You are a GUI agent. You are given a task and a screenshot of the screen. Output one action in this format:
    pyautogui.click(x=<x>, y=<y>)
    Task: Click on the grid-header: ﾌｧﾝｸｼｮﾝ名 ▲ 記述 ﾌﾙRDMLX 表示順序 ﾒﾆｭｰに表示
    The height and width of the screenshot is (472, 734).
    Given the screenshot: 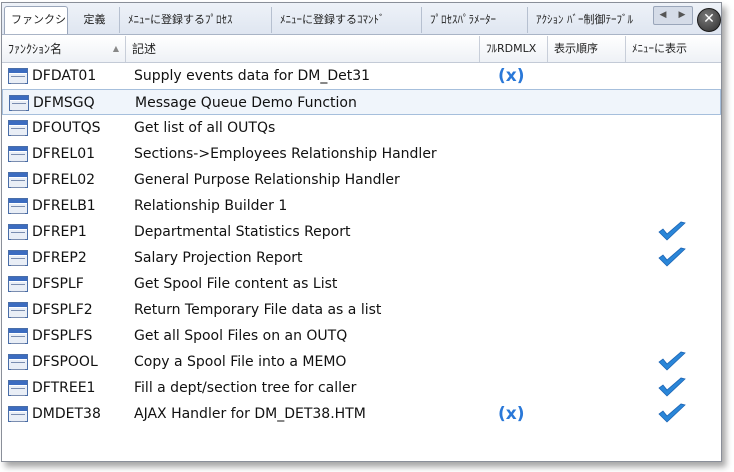 What is the action you would take?
    pyautogui.click(x=361, y=49)
    